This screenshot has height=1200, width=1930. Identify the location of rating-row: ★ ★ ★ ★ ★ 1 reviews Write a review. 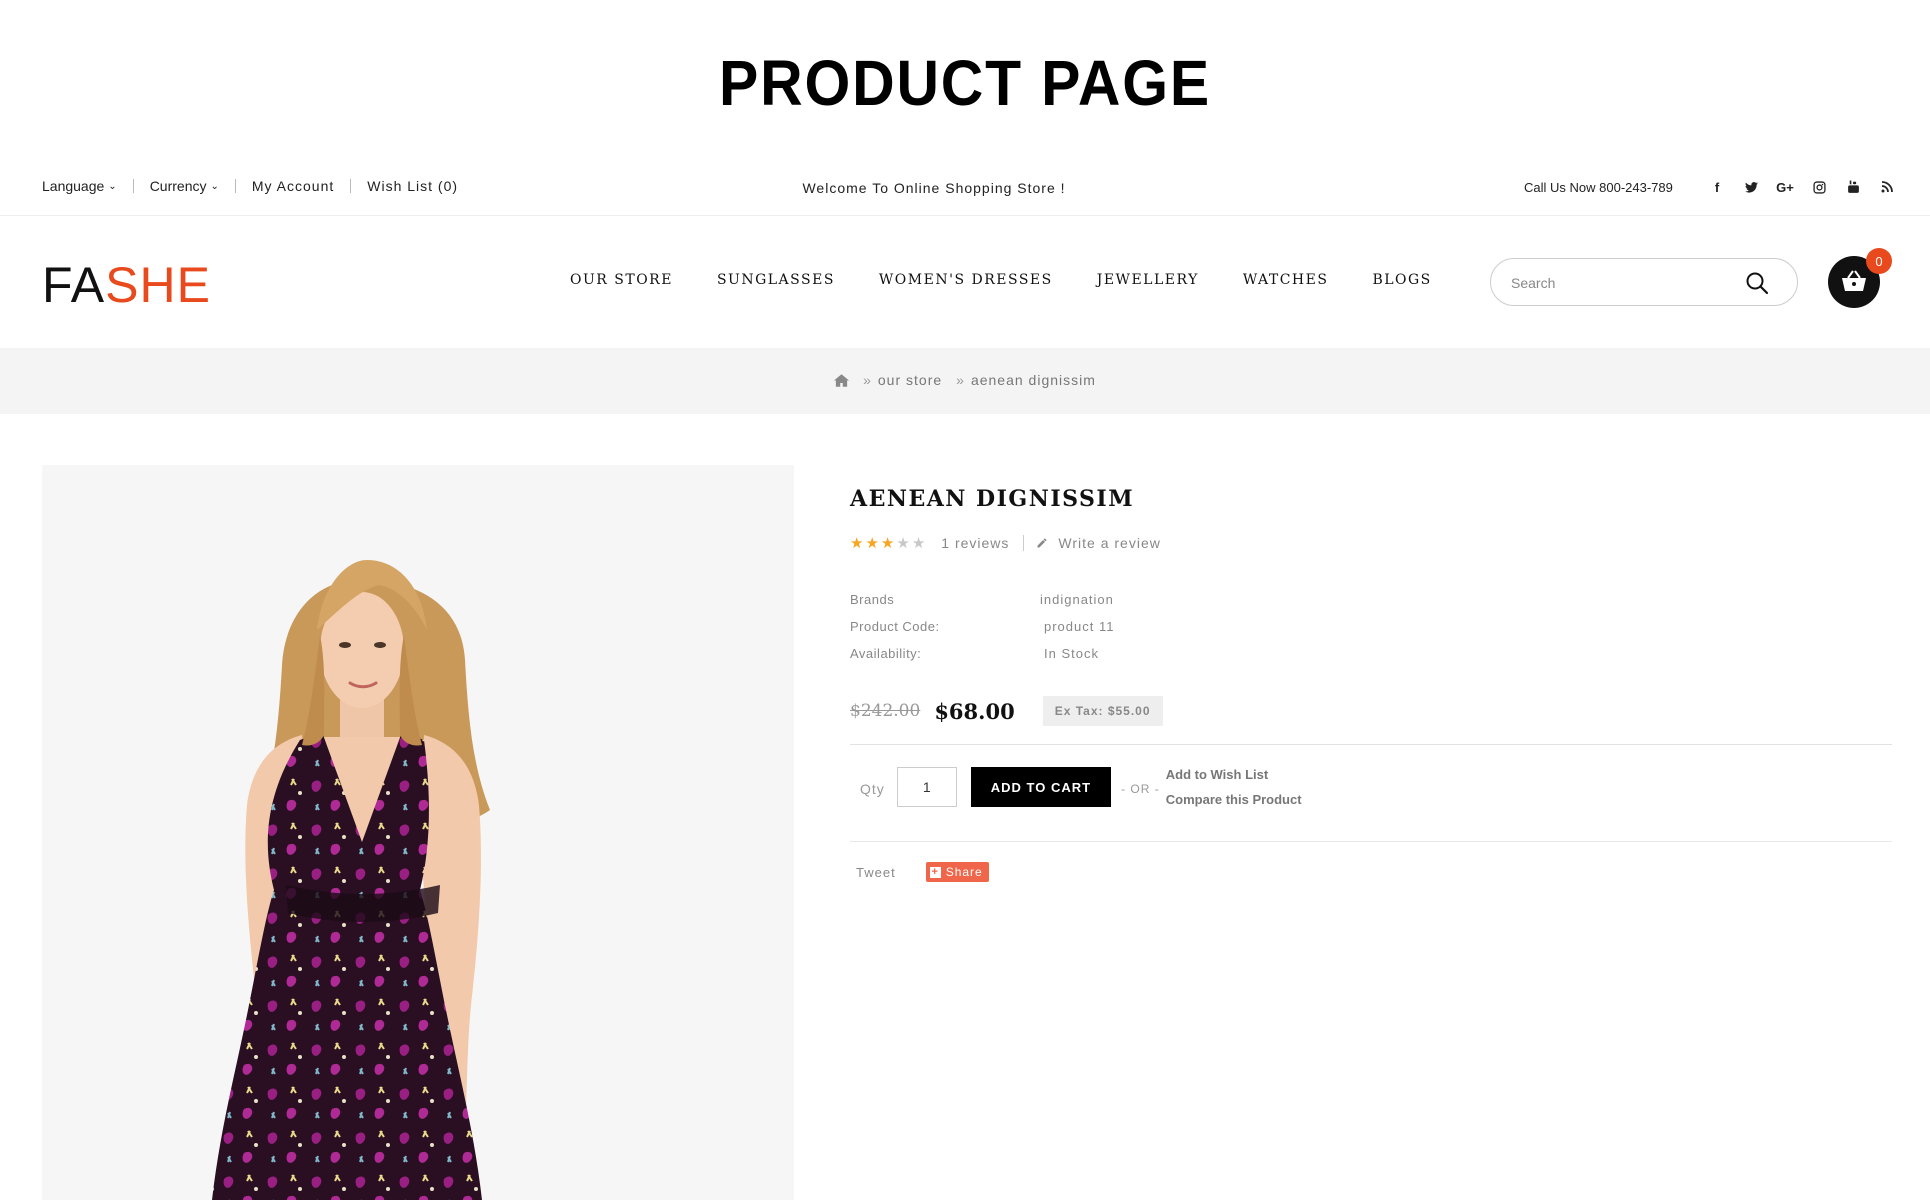
(1005, 543).